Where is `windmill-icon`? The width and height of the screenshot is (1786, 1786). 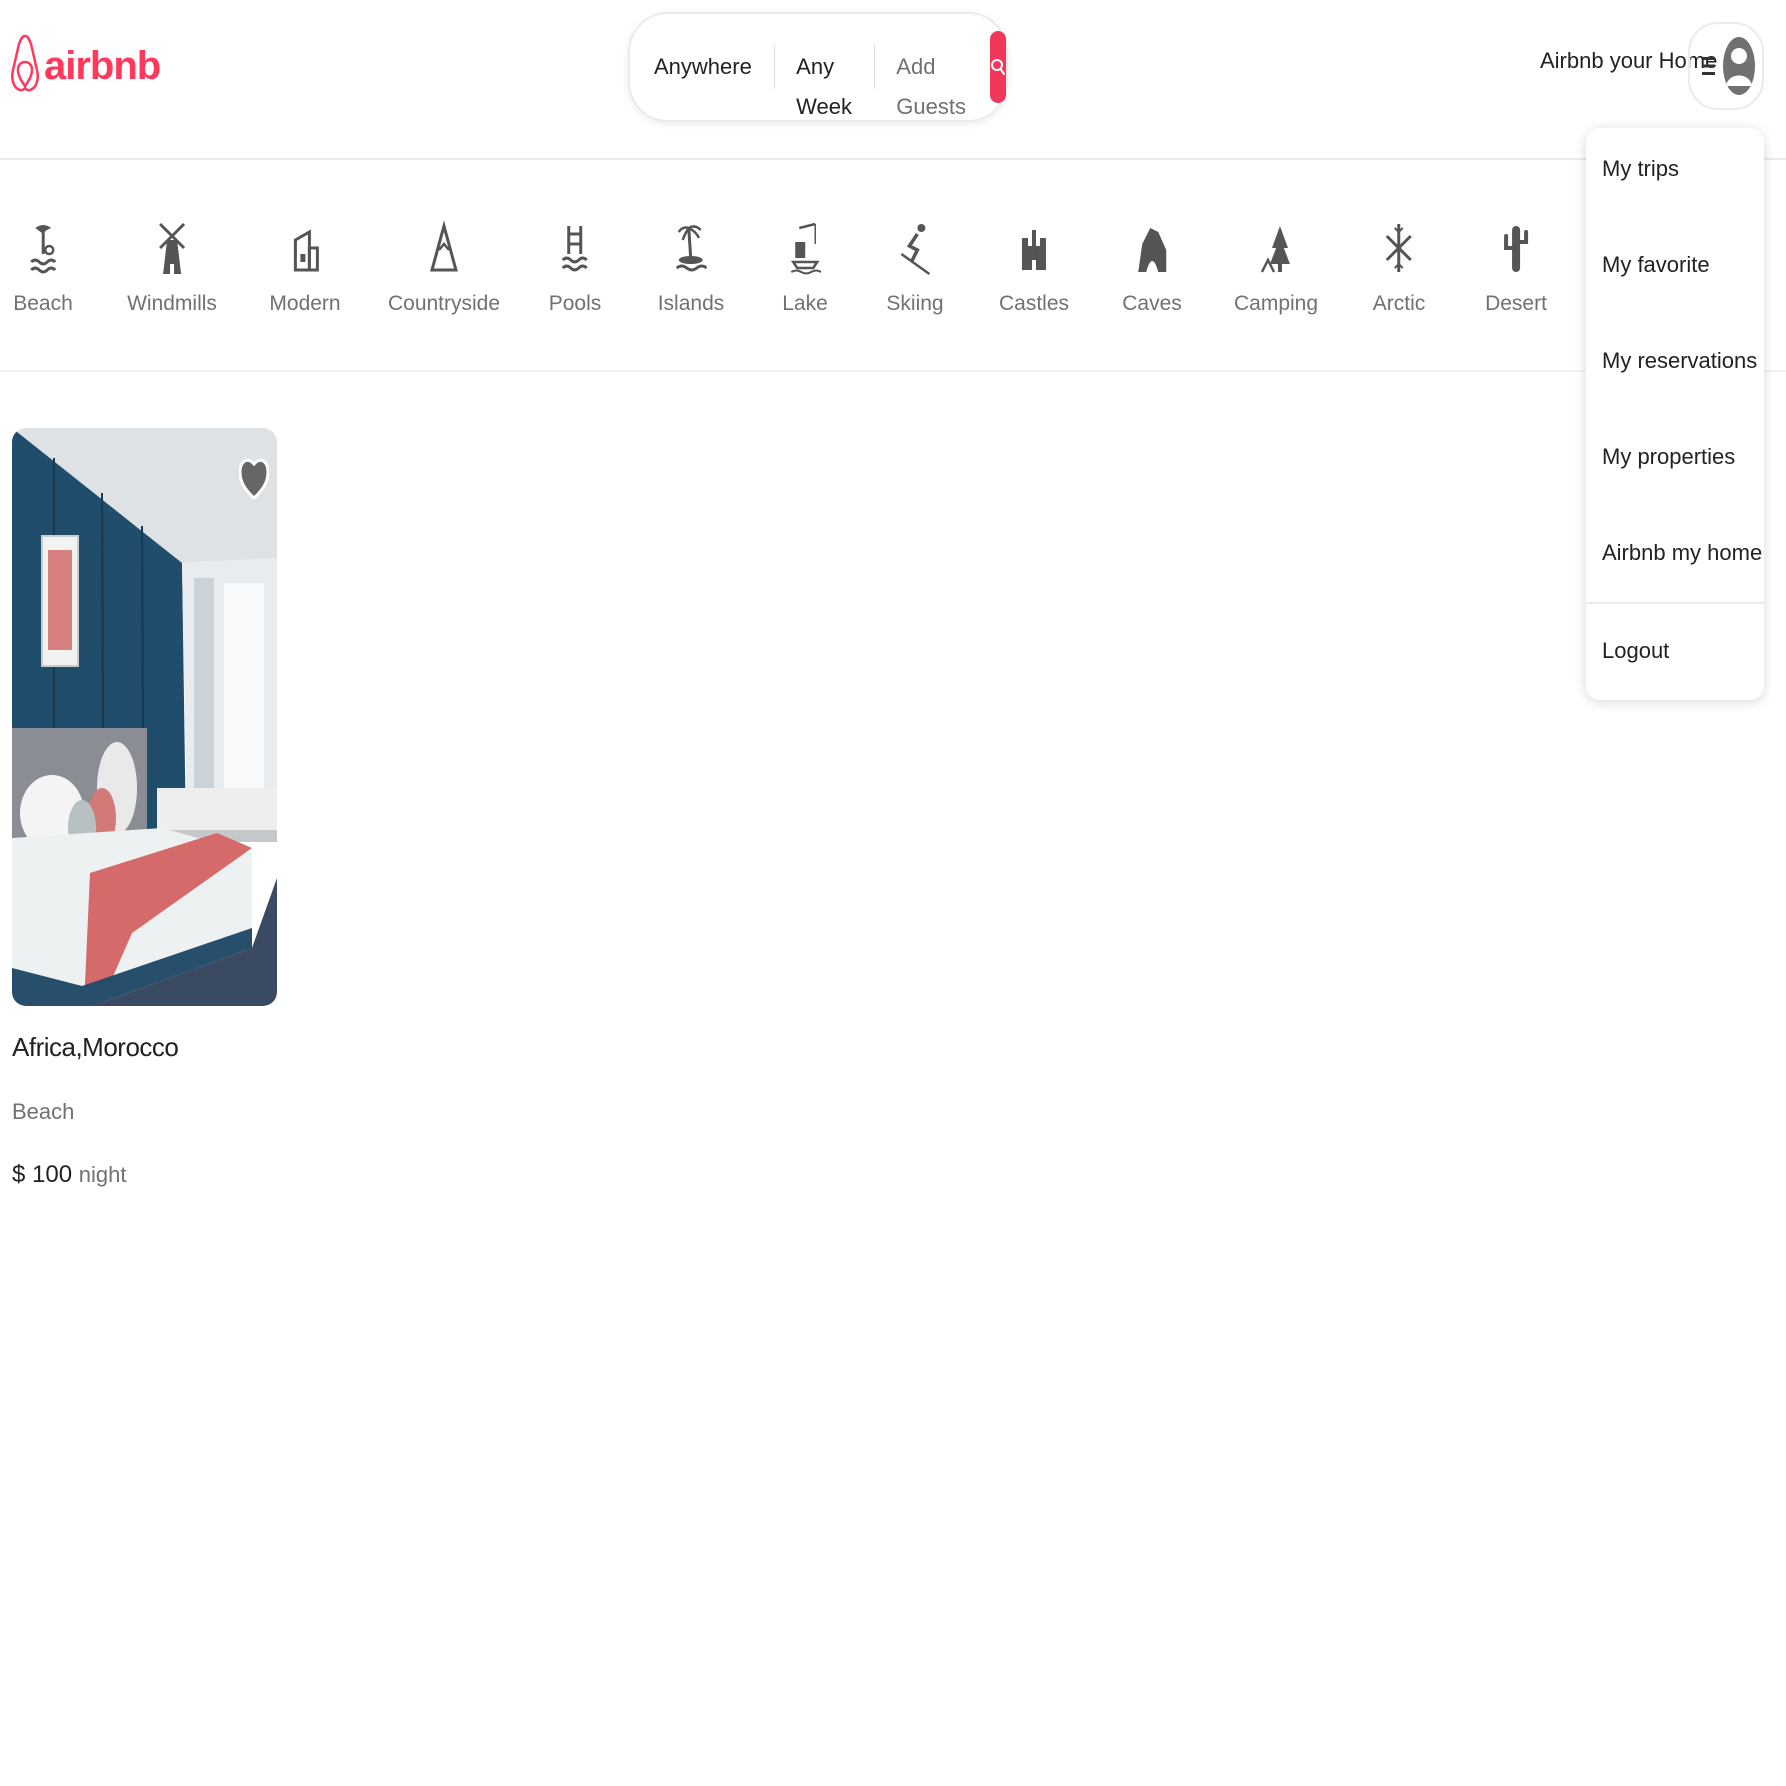
windmill-icon is located at coordinates (172, 248).